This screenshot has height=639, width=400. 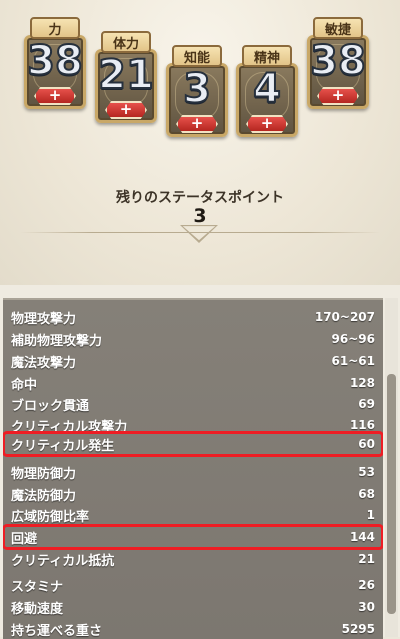 I want to click on stat-value: 21, so click(x=126, y=75).